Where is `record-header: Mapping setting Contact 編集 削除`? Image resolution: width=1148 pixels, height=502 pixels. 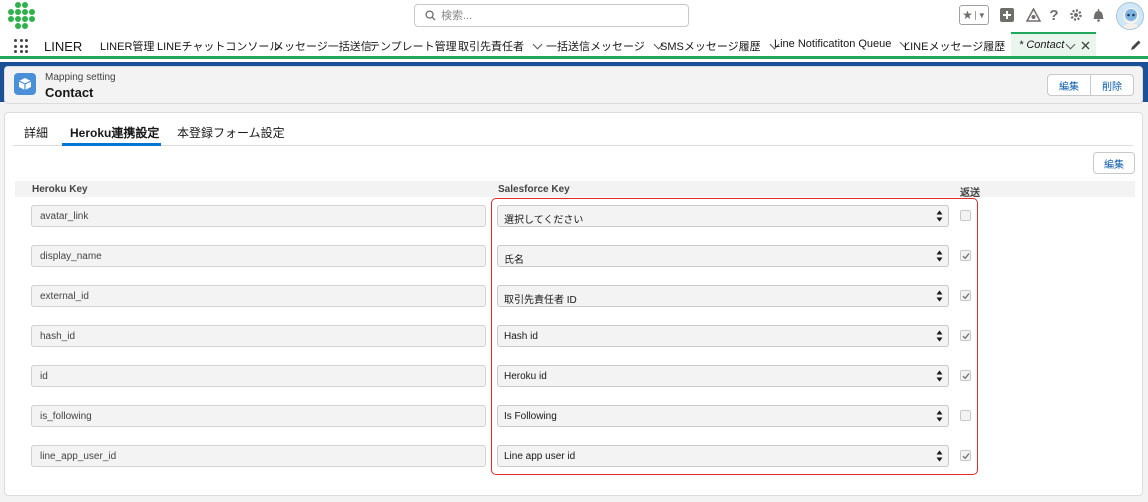
record-header: Mapping setting Contact 編集 削除 is located at coordinates (573, 85).